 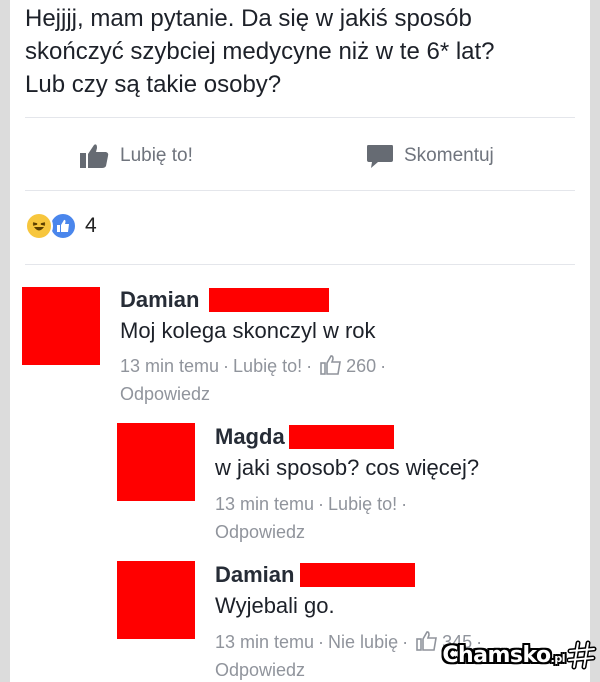 I want to click on speech-bubble-icon, so click(x=380, y=156).